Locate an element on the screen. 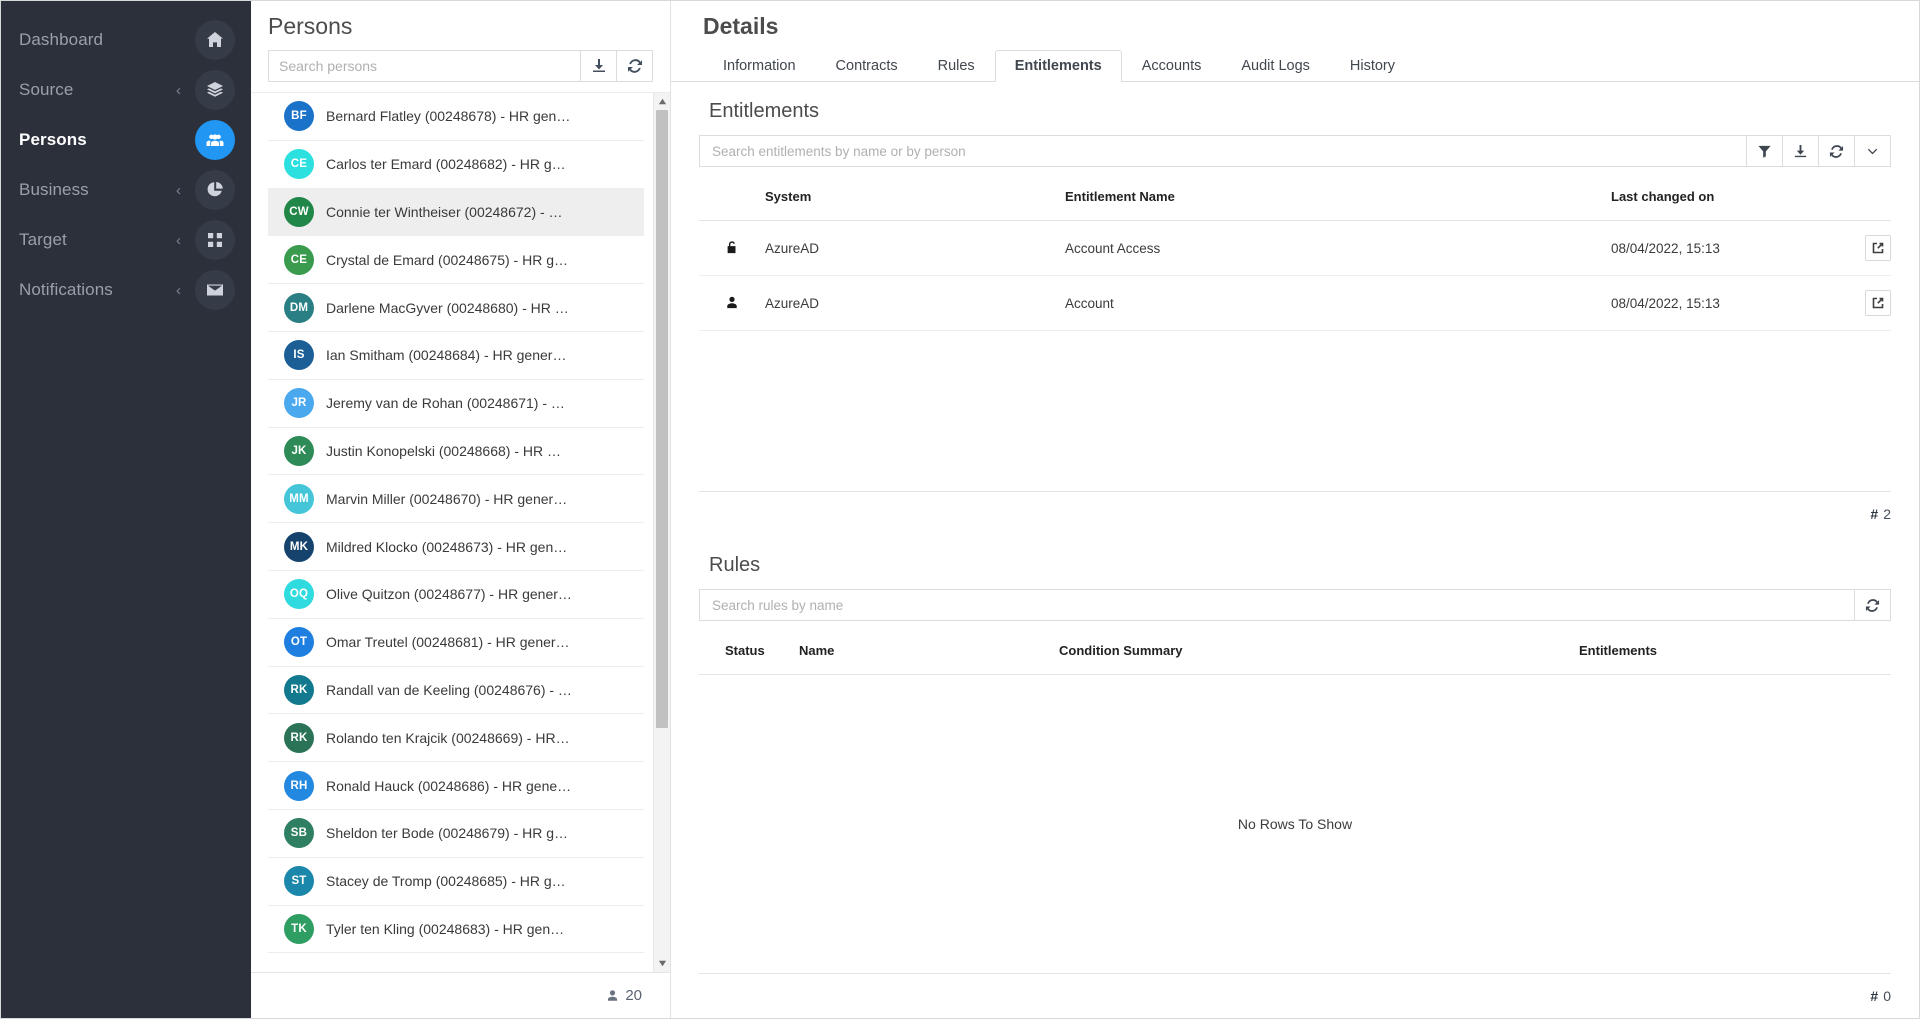 This screenshot has height=1019, width=1920. sidebar-item-label: Notifications is located at coordinates (66, 289).